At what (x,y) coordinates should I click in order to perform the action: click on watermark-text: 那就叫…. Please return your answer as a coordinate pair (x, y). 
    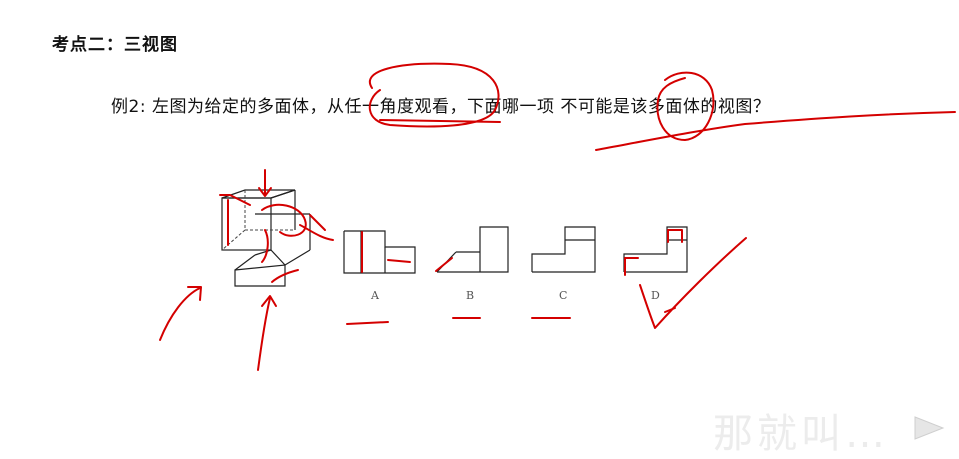
    Looking at the image, I should click on (801, 434).